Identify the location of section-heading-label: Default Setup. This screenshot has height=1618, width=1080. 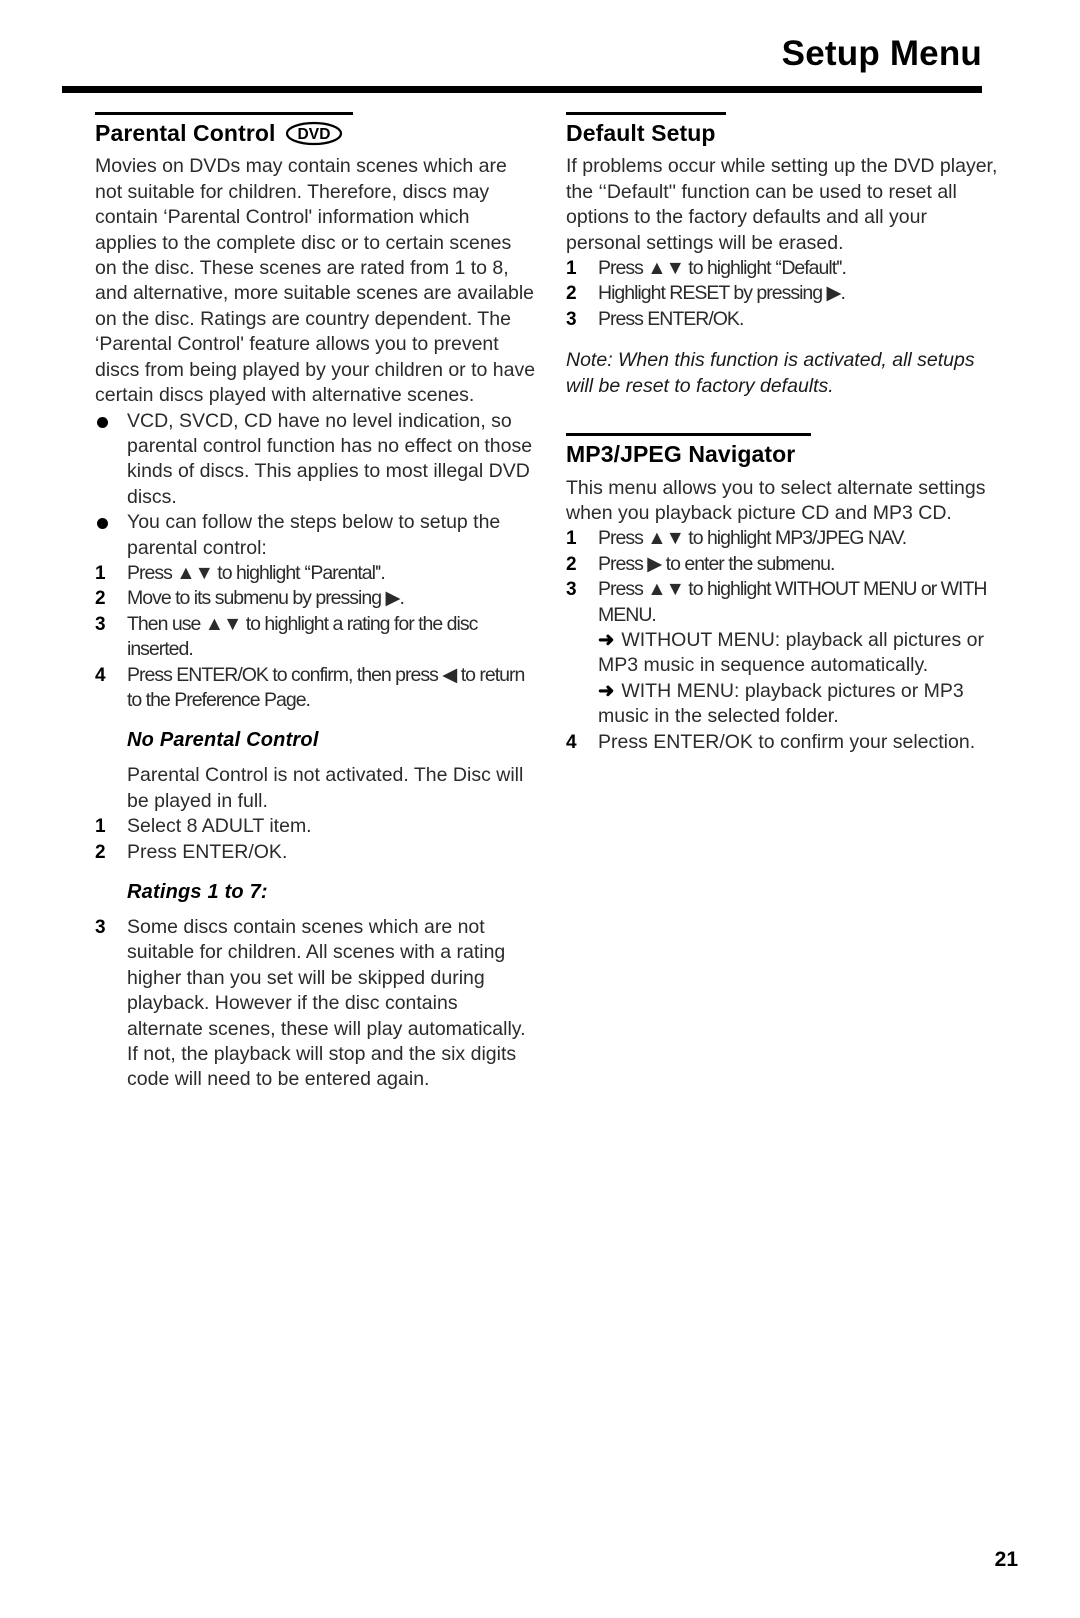
(641, 133).